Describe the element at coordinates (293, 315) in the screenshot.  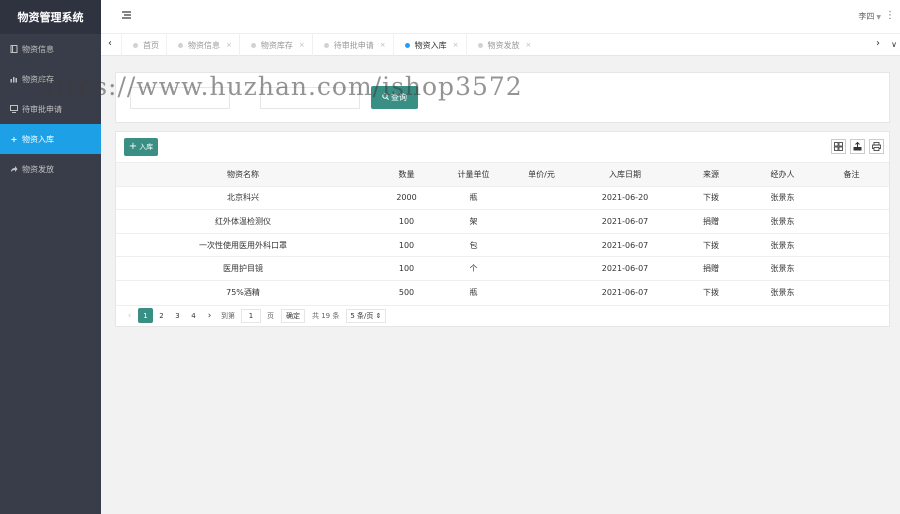
I see `goto-confirm-button: 确定` at that location.